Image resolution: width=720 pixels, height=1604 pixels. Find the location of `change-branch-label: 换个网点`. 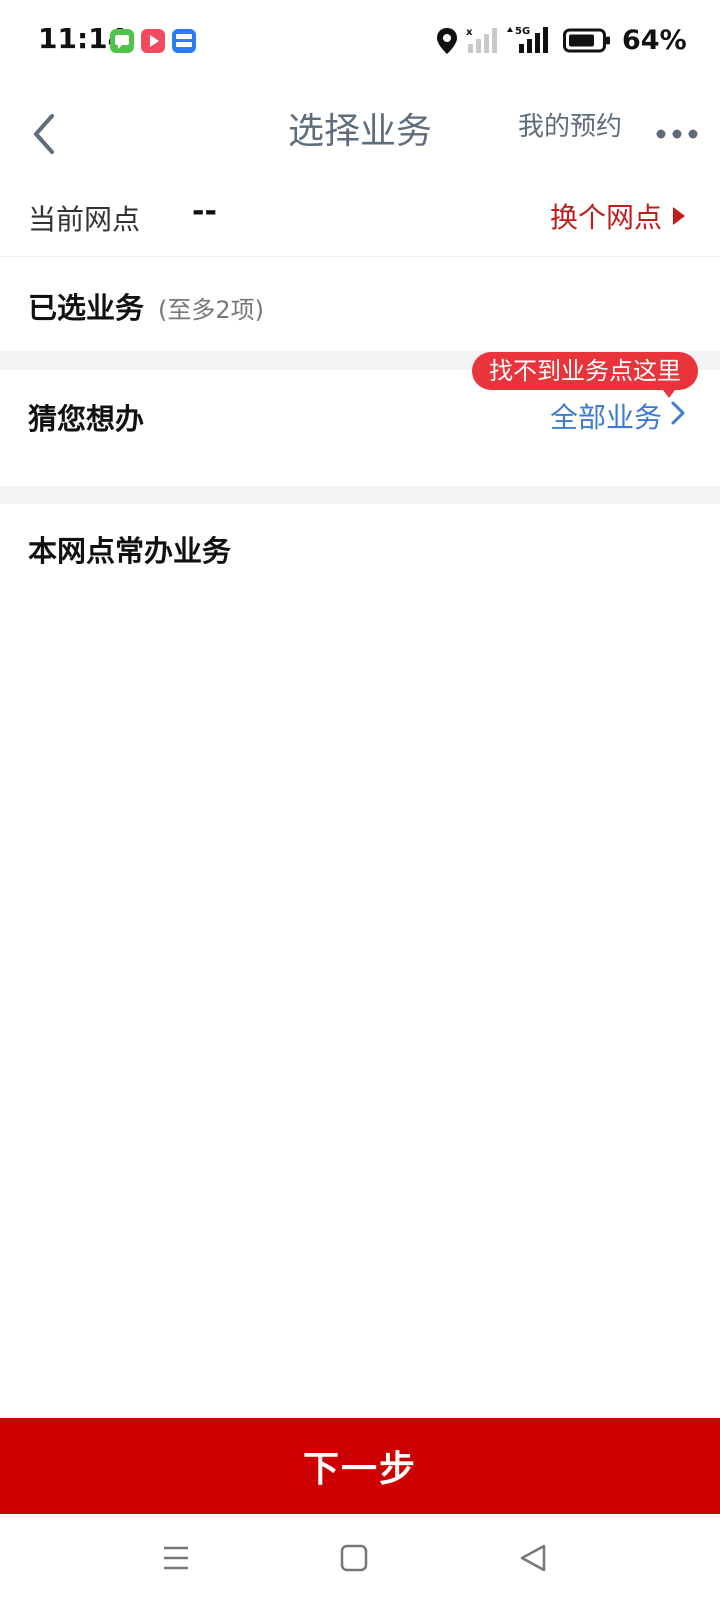

change-branch-label: 换个网点 is located at coordinates (605, 217).